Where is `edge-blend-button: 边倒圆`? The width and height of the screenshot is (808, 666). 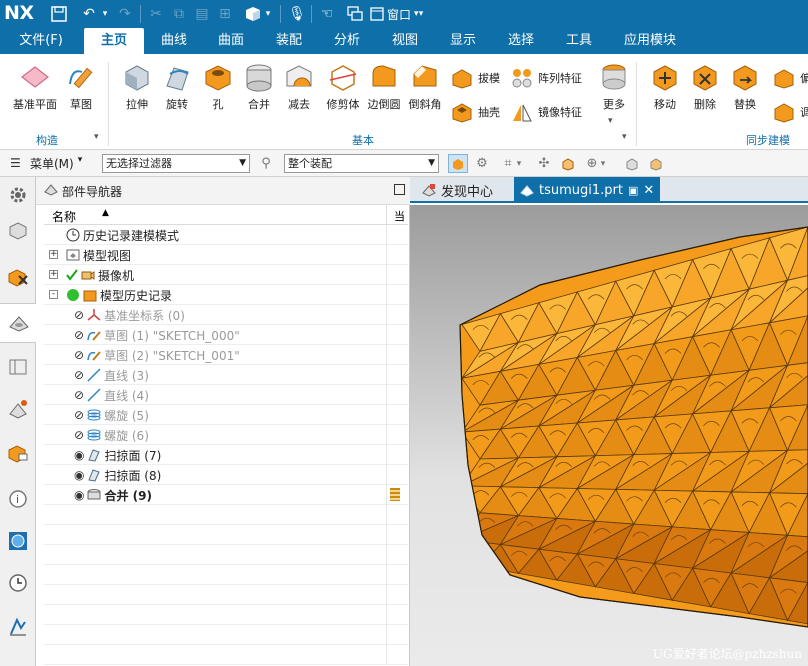 edge-blend-button: 边倒圆 is located at coordinates (384, 87).